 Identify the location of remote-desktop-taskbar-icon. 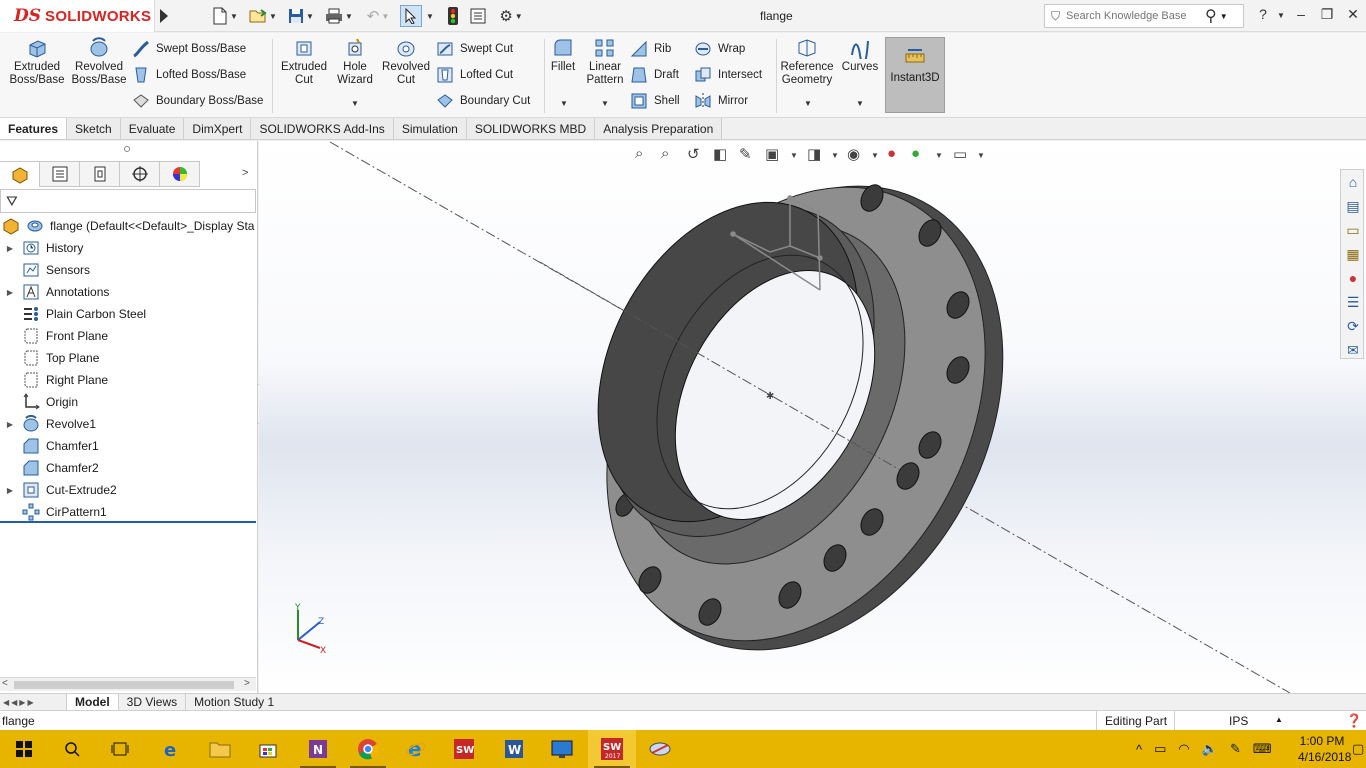
(562, 749).